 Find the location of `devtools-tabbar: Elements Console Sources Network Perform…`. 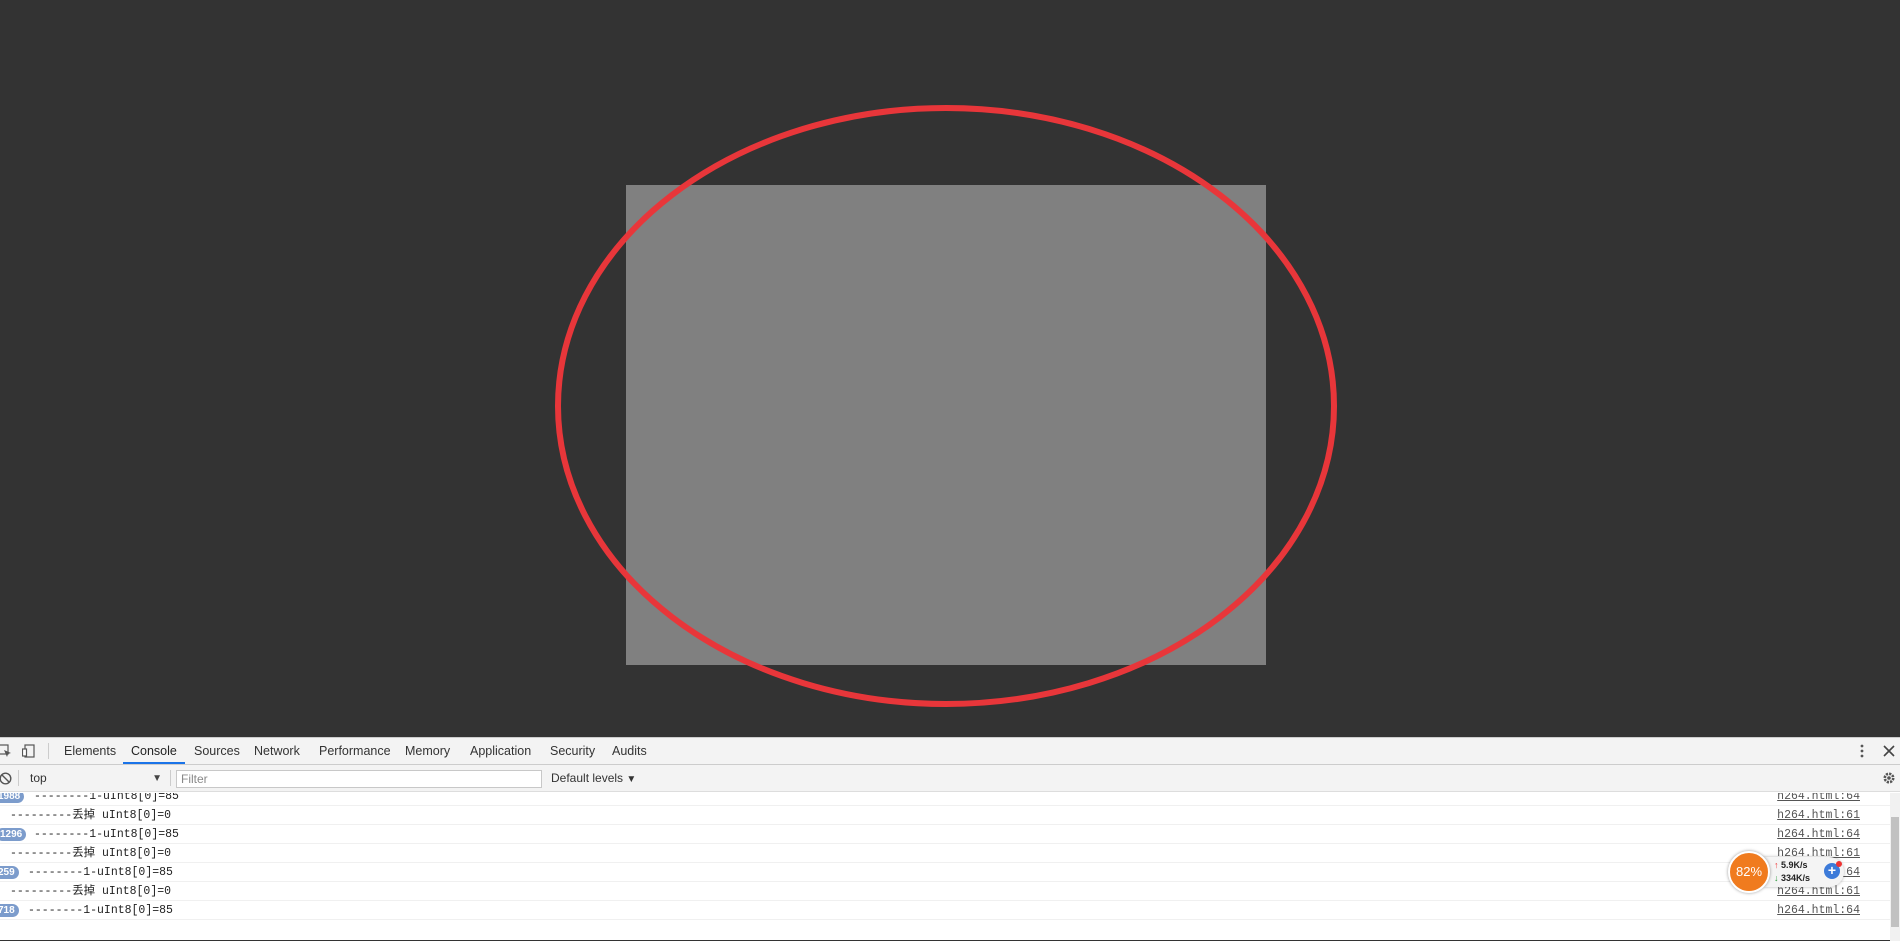

devtools-tabbar: Elements Console Sources Network Perform… is located at coordinates (950, 751).